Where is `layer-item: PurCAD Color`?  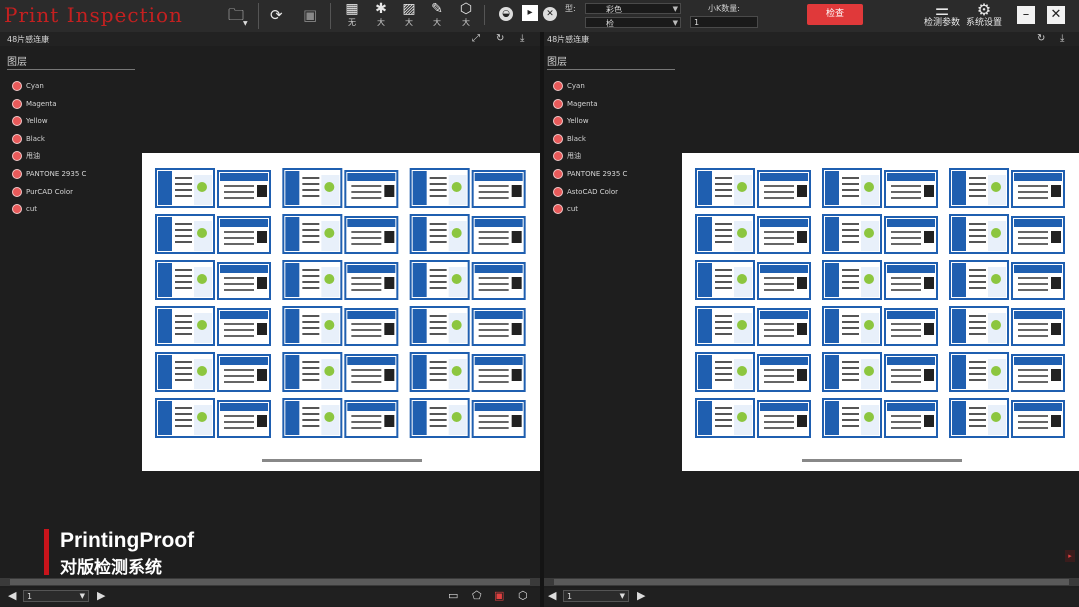
layer-item: PurCAD Color is located at coordinates (42, 193).